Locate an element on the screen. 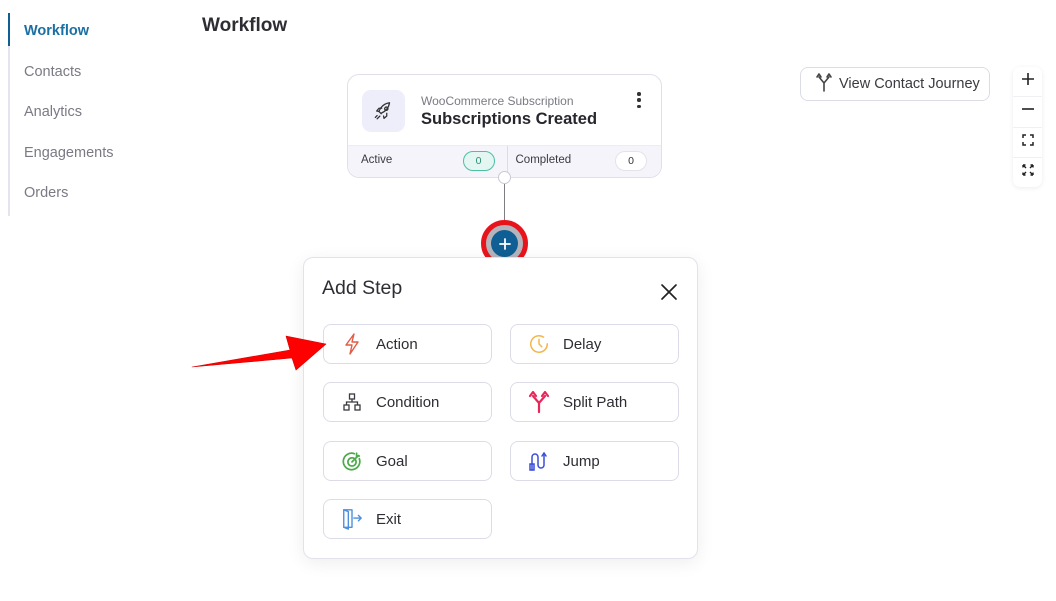  stat-completed: Completed 0 is located at coordinates (584, 161).